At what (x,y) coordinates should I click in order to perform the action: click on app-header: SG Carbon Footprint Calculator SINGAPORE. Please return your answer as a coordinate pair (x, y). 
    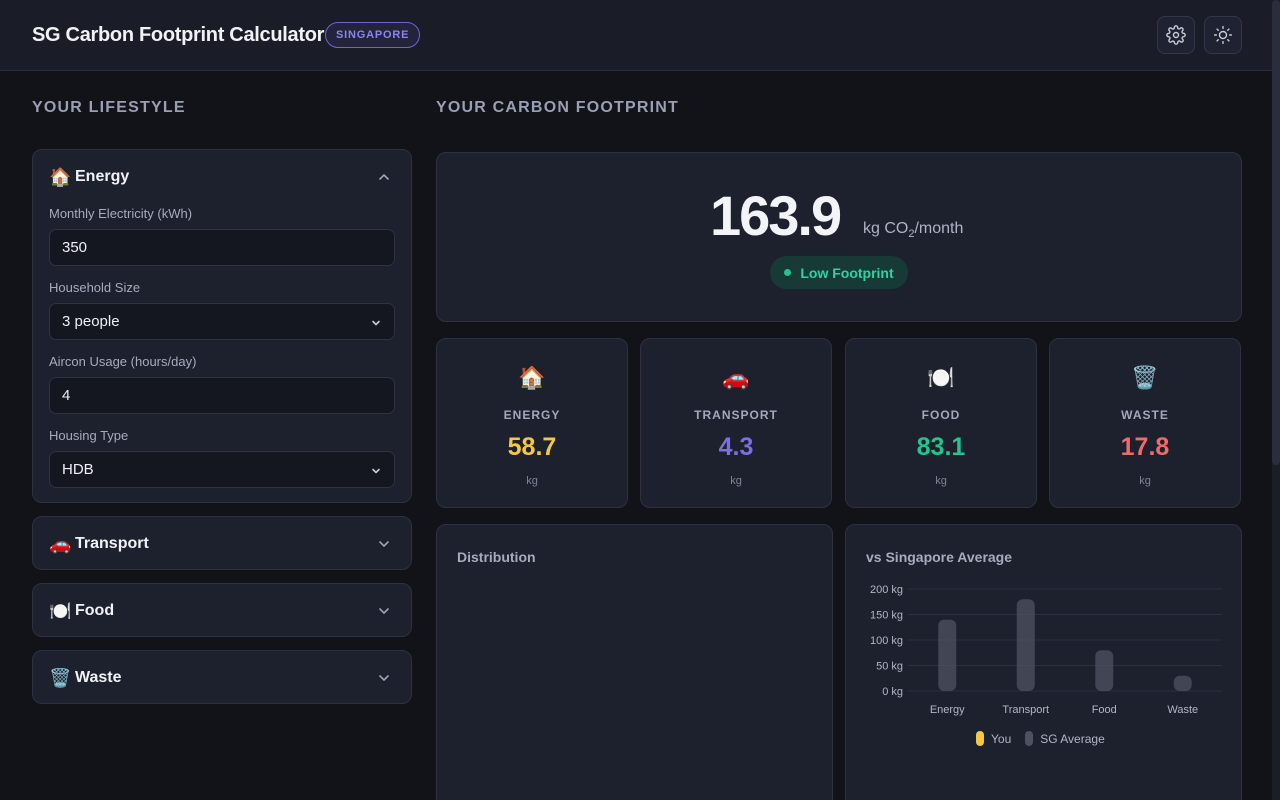
    Looking at the image, I should click on (636, 35).